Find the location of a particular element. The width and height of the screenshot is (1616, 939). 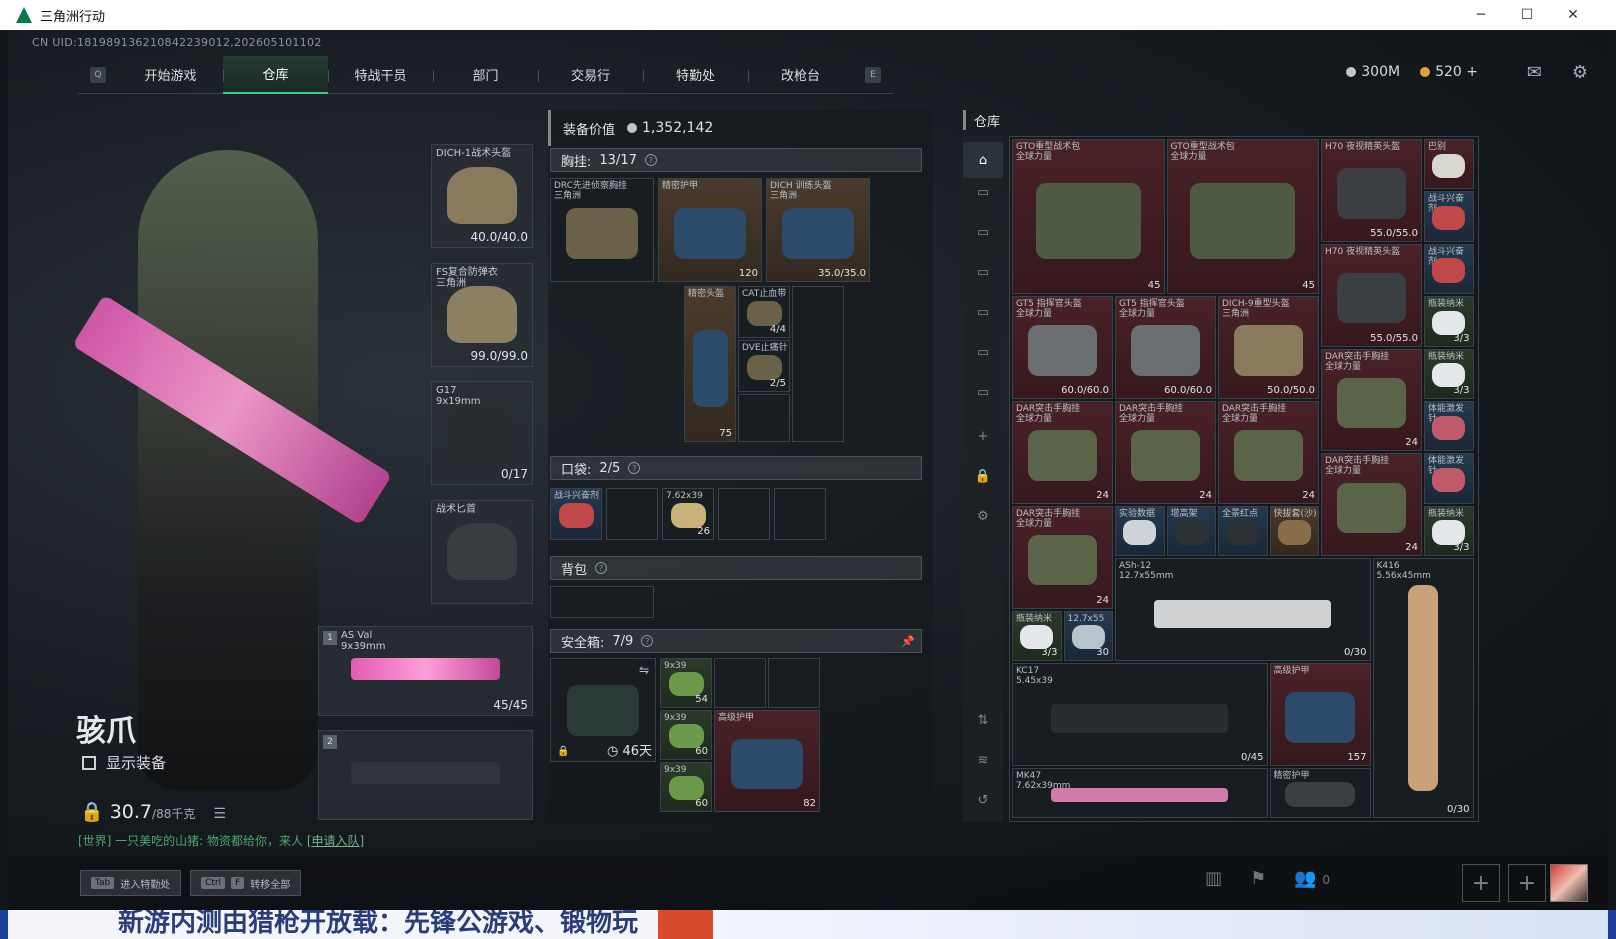

nav-next-key: E is located at coordinates (873, 74).